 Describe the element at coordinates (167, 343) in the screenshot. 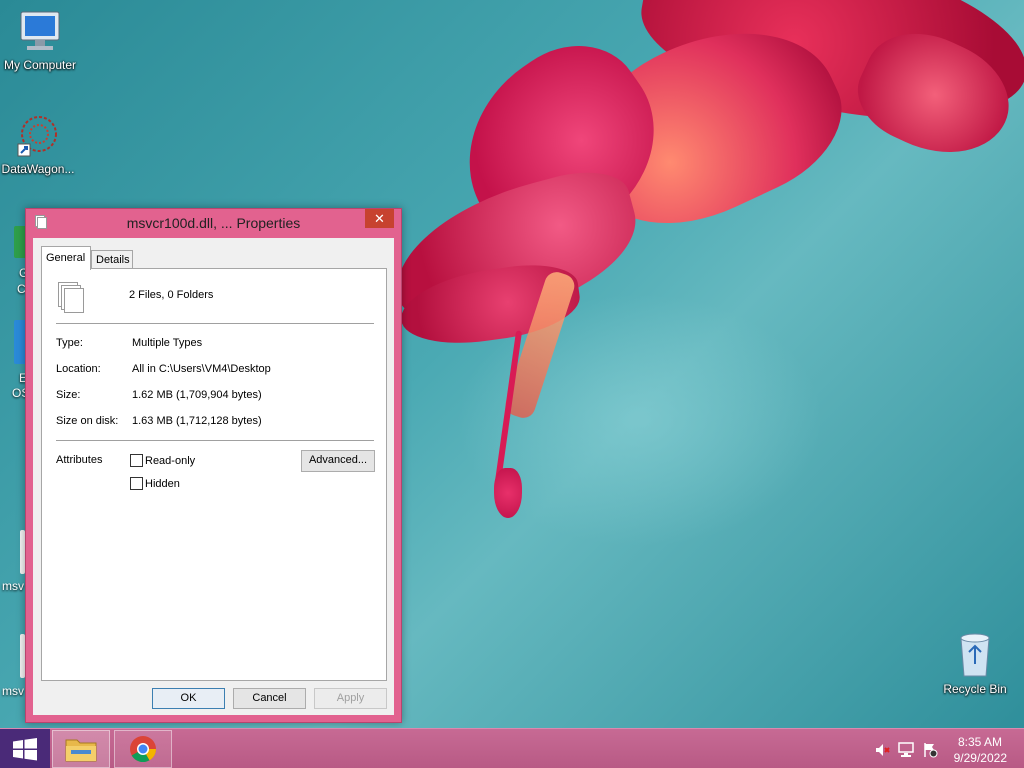

I see `type-value: Multiple Types` at that location.